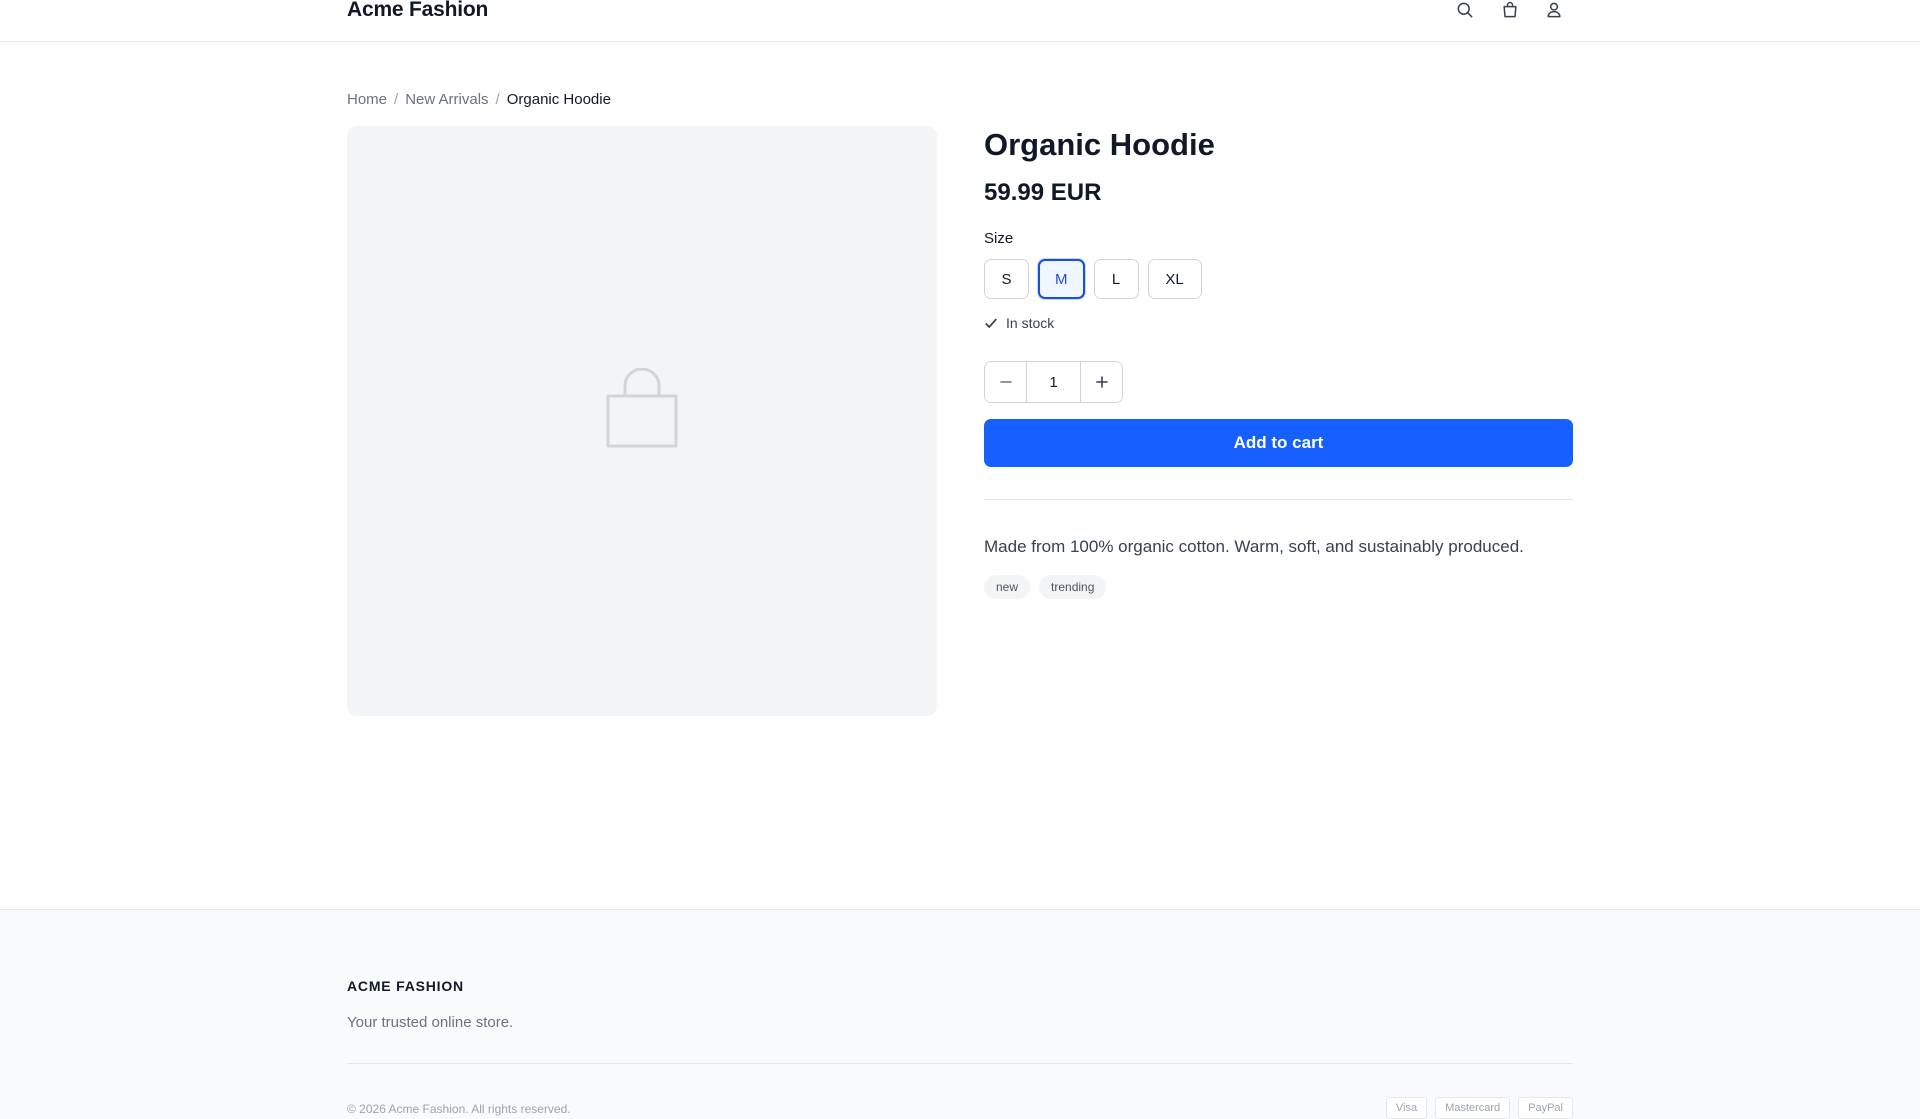 This screenshot has width=1920, height=1119. What do you see at coordinates (1174, 279) in the screenshot?
I see `size-option-xl: XL` at bounding box center [1174, 279].